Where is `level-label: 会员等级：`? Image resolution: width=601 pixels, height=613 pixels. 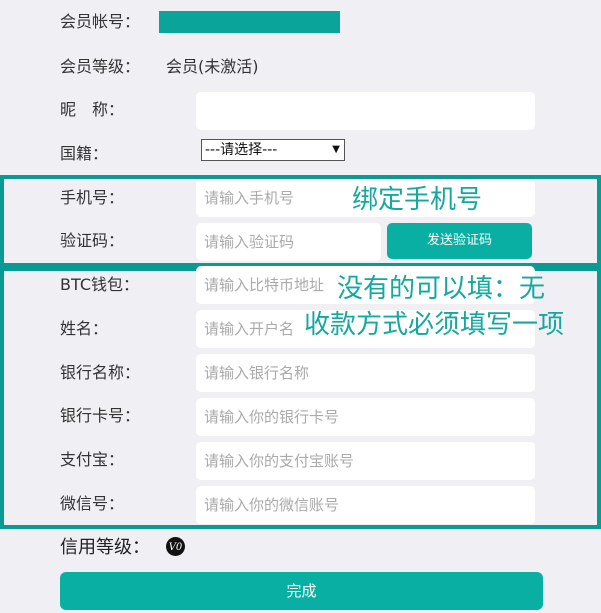
level-label: 会员等级： is located at coordinates (100, 66).